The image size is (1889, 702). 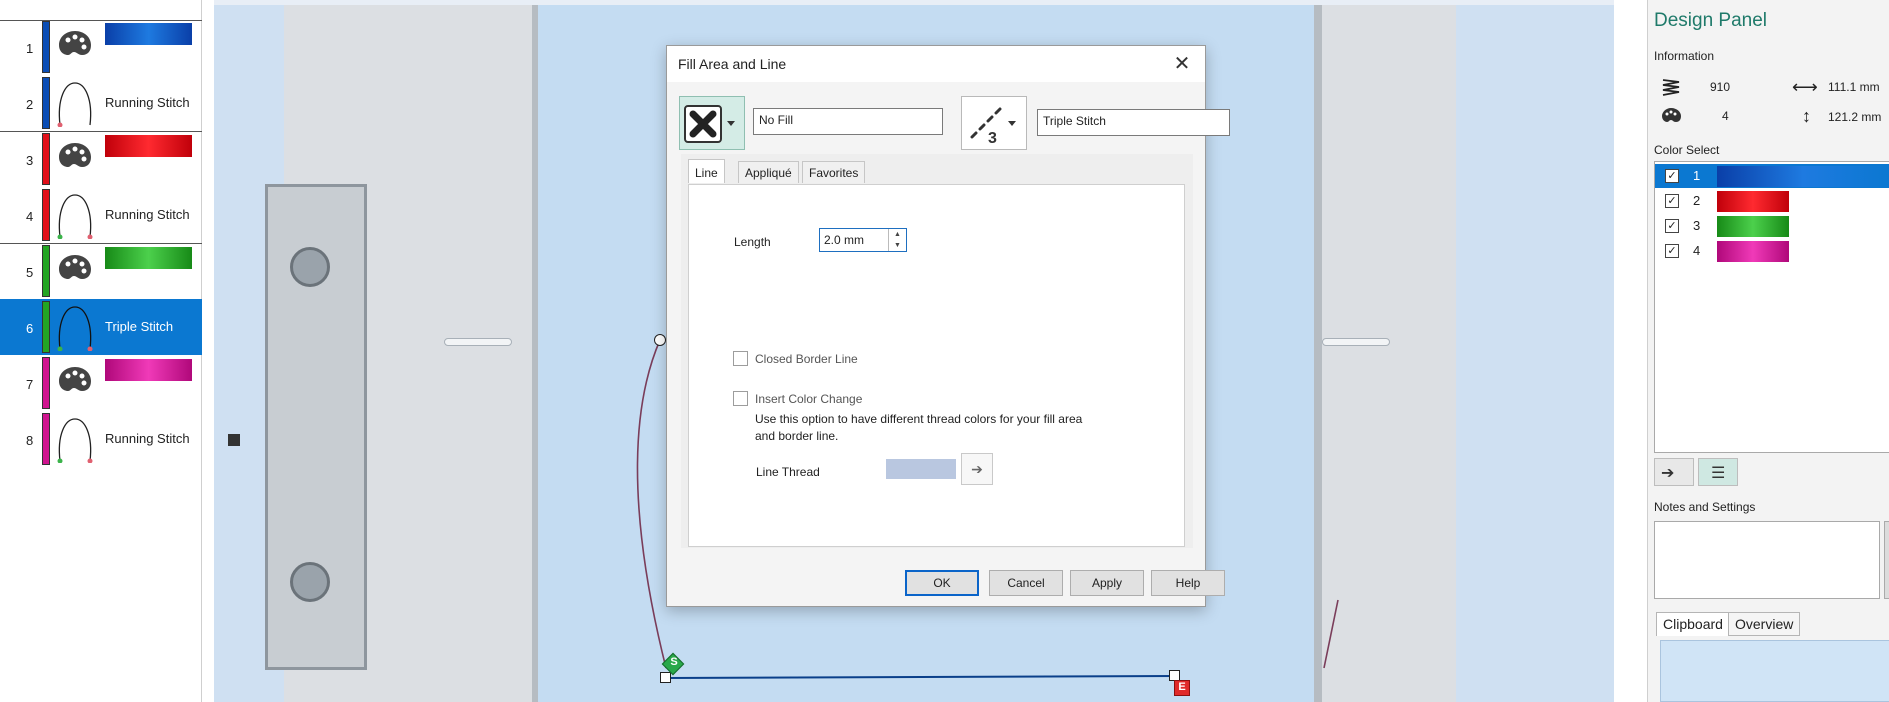 I want to click on tab-favorites: Favorites, so click(x=834, y=172).